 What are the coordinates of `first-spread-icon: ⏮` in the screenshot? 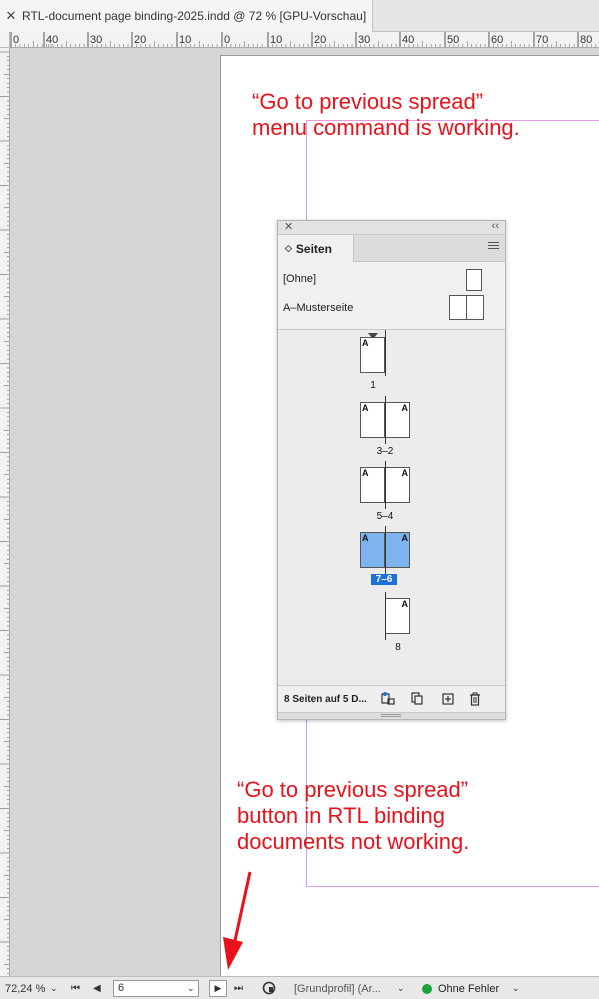 It's located at (75, 988).